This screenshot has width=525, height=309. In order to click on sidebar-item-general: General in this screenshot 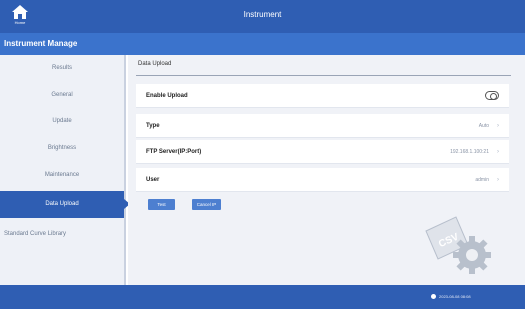, I will do `click(62, 95)`.